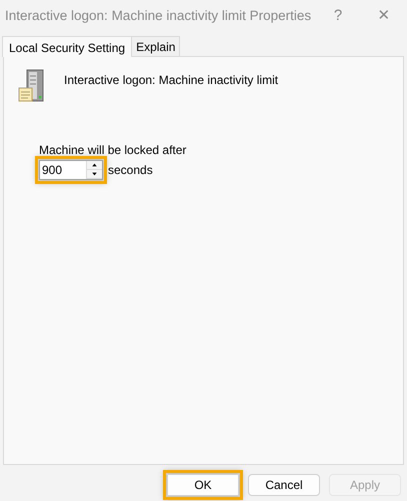 The height and width of the screenshot is (501, 407). I want to click on tab: Local Security Setting, so click(67, 46).